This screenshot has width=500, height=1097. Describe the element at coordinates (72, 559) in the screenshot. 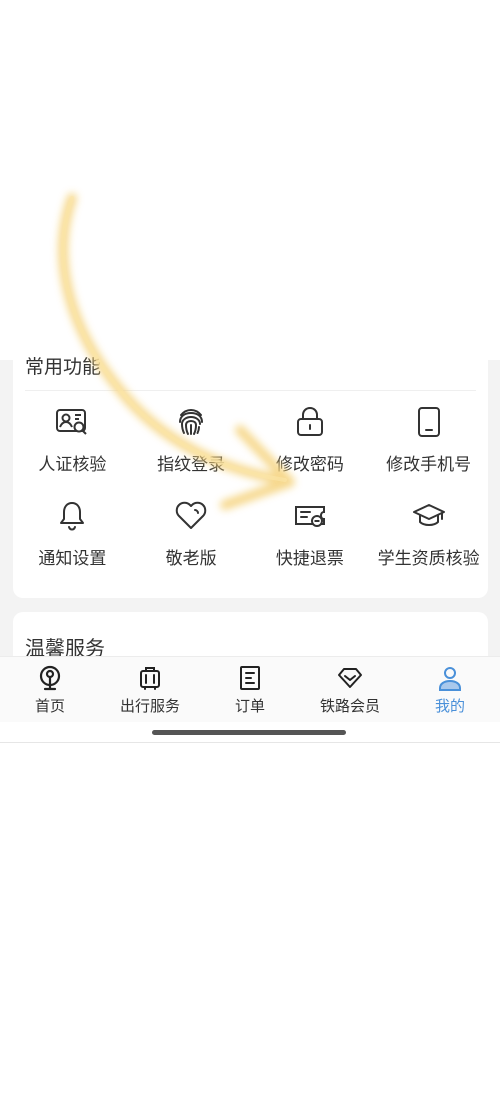

I see `function-label: 通知设置` at that location.